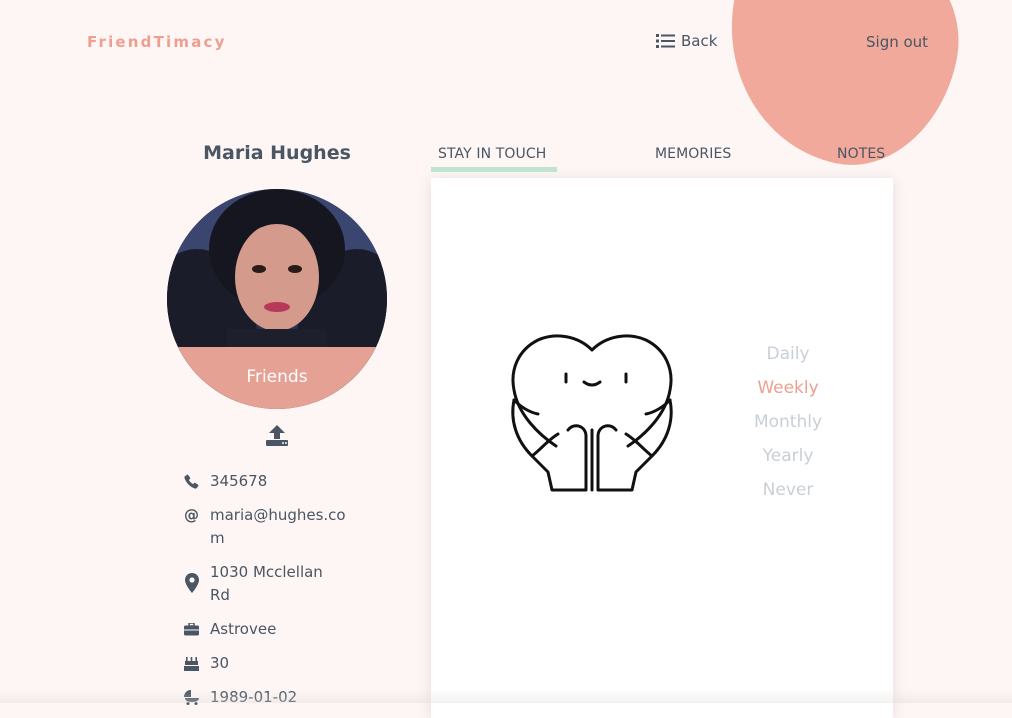  Describe the element at coordinates (788, 388) in the screenshot. I see `frequency-option-weekly: Weekly` at that location.